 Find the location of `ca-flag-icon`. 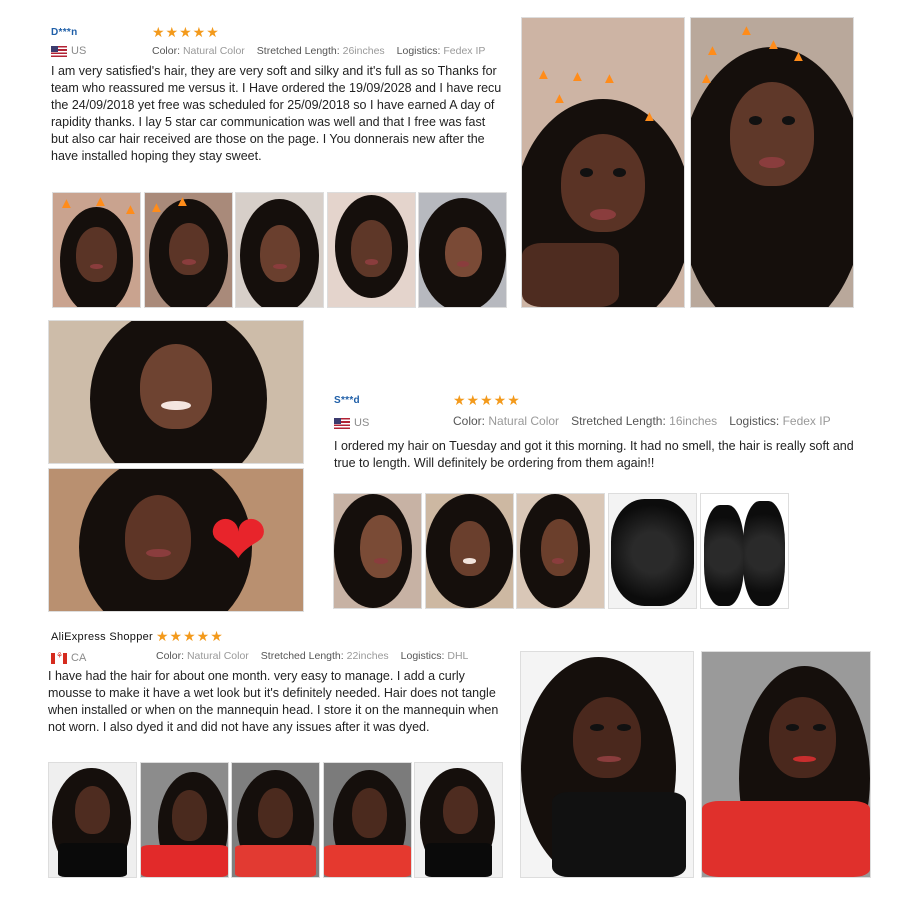

ca-flag-icon is located at coordinates (59, 657).